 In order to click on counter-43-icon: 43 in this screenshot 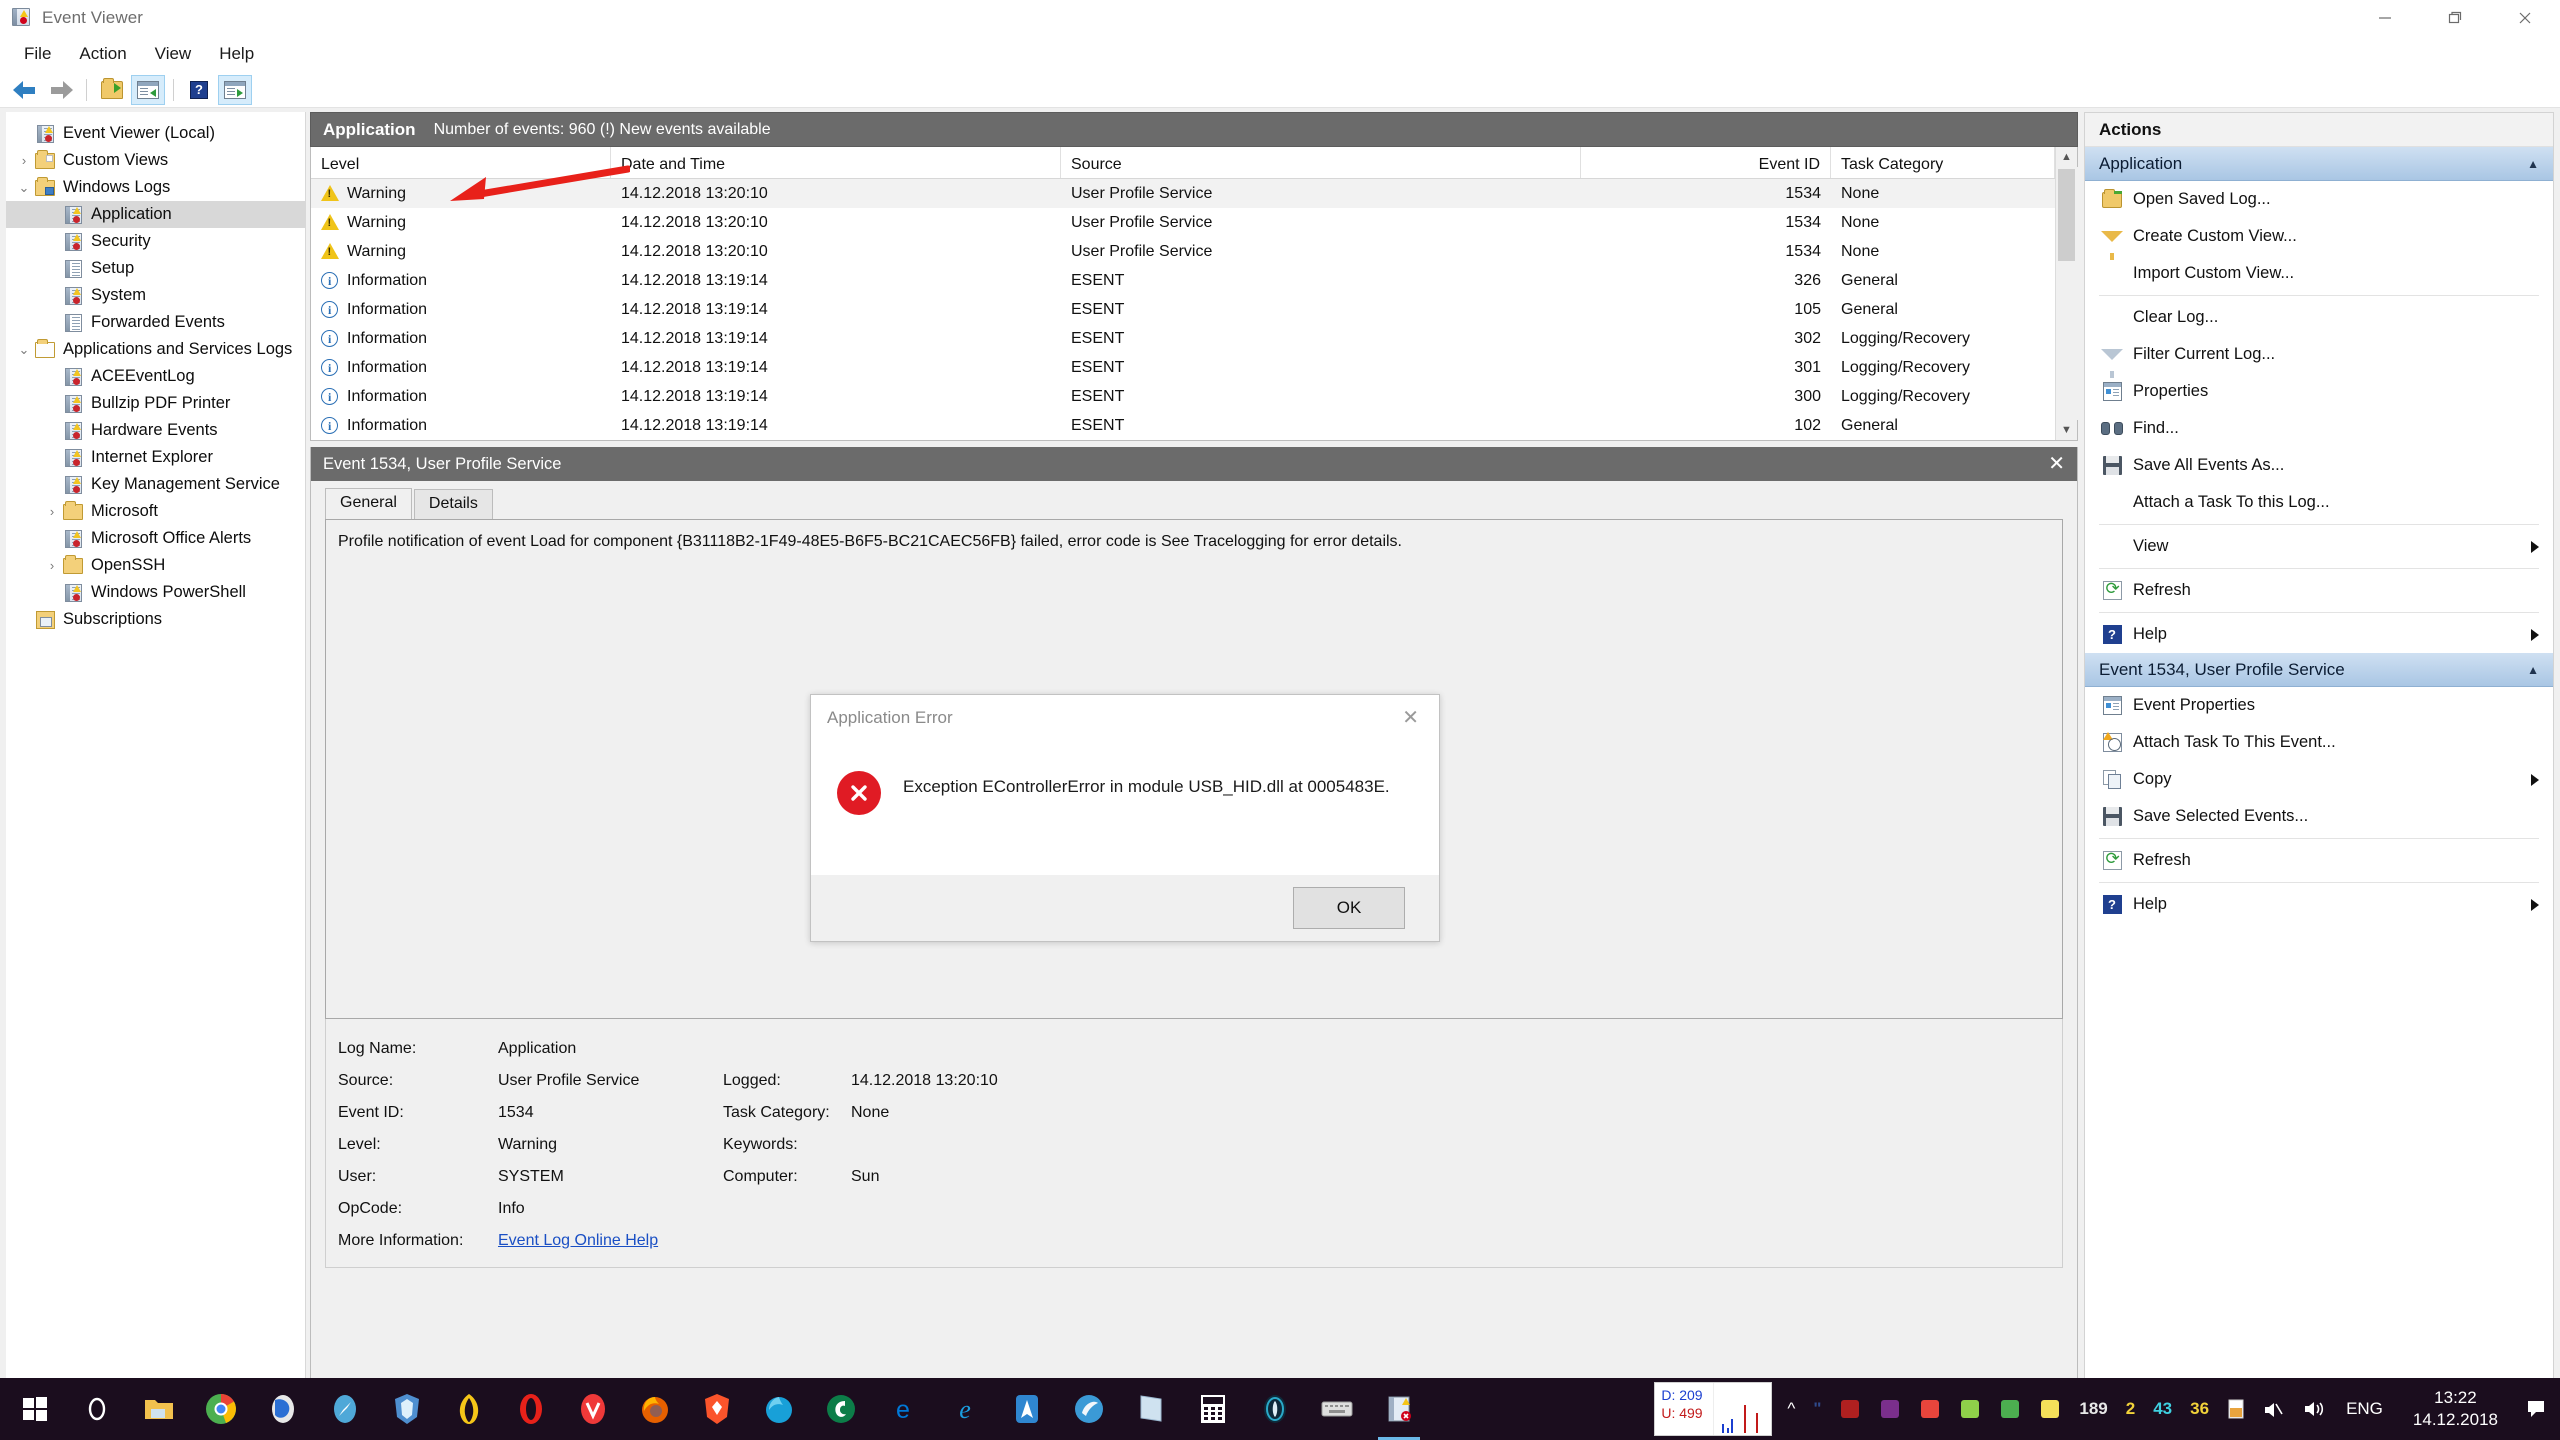, I will do `click(2162, 1409)`.